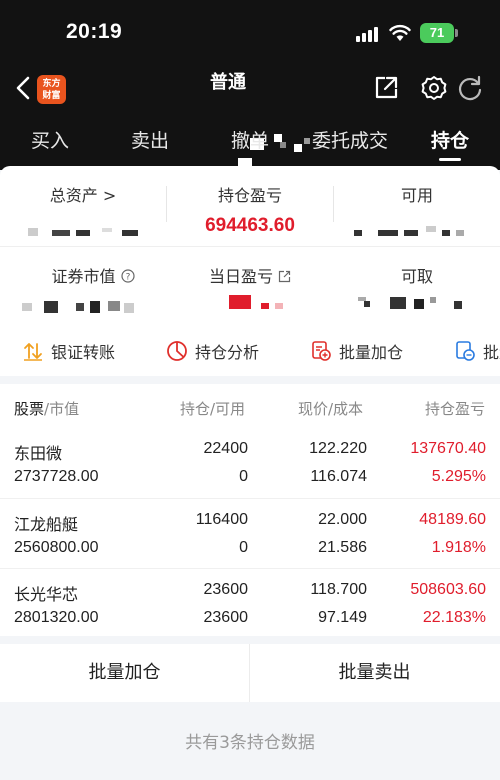  I want to click on holding-pnl-value: 694463.60, so click(250, 225).